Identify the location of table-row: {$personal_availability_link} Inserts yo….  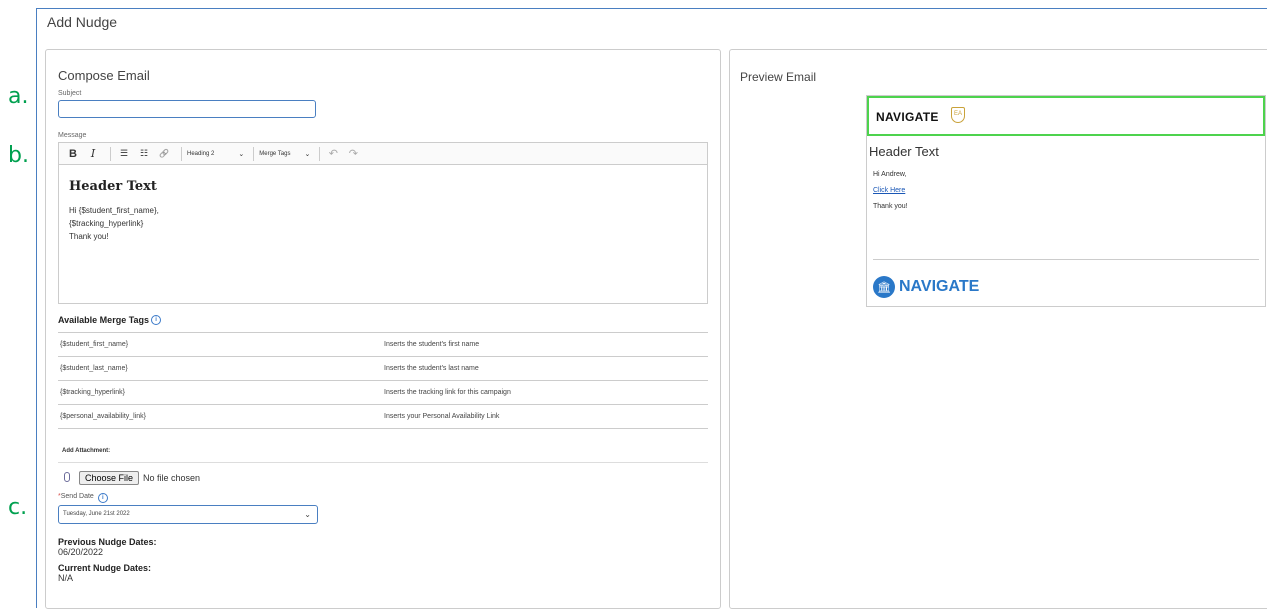
(383, 416).